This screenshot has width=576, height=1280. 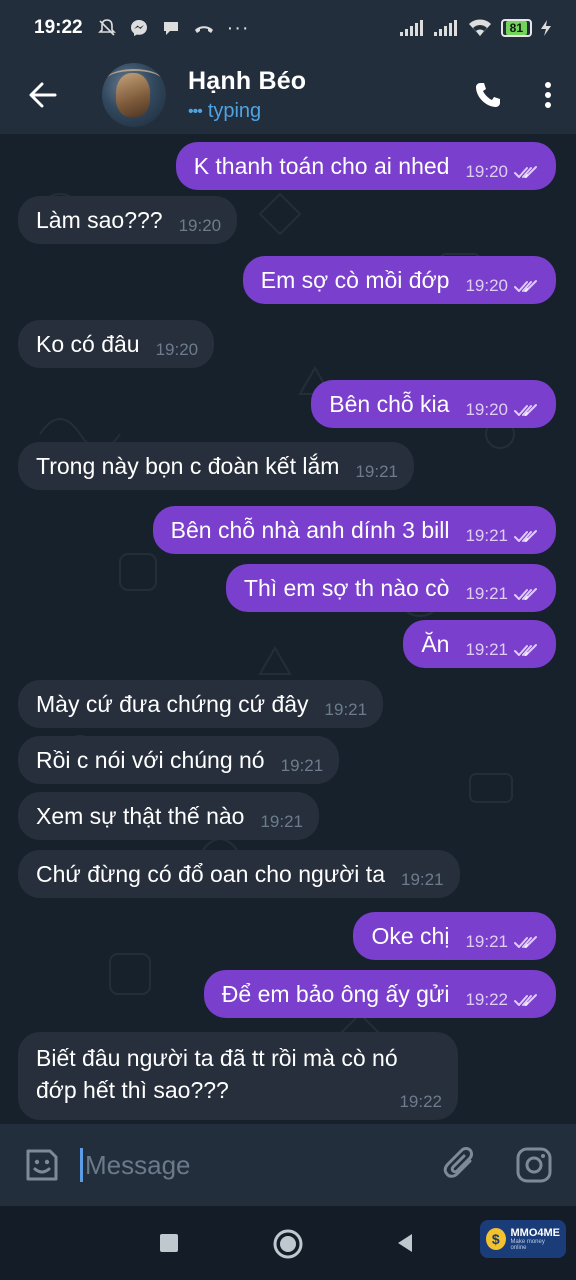 I want to click on watermark-subtitle: Make money online, so click(x=527, y=1245).